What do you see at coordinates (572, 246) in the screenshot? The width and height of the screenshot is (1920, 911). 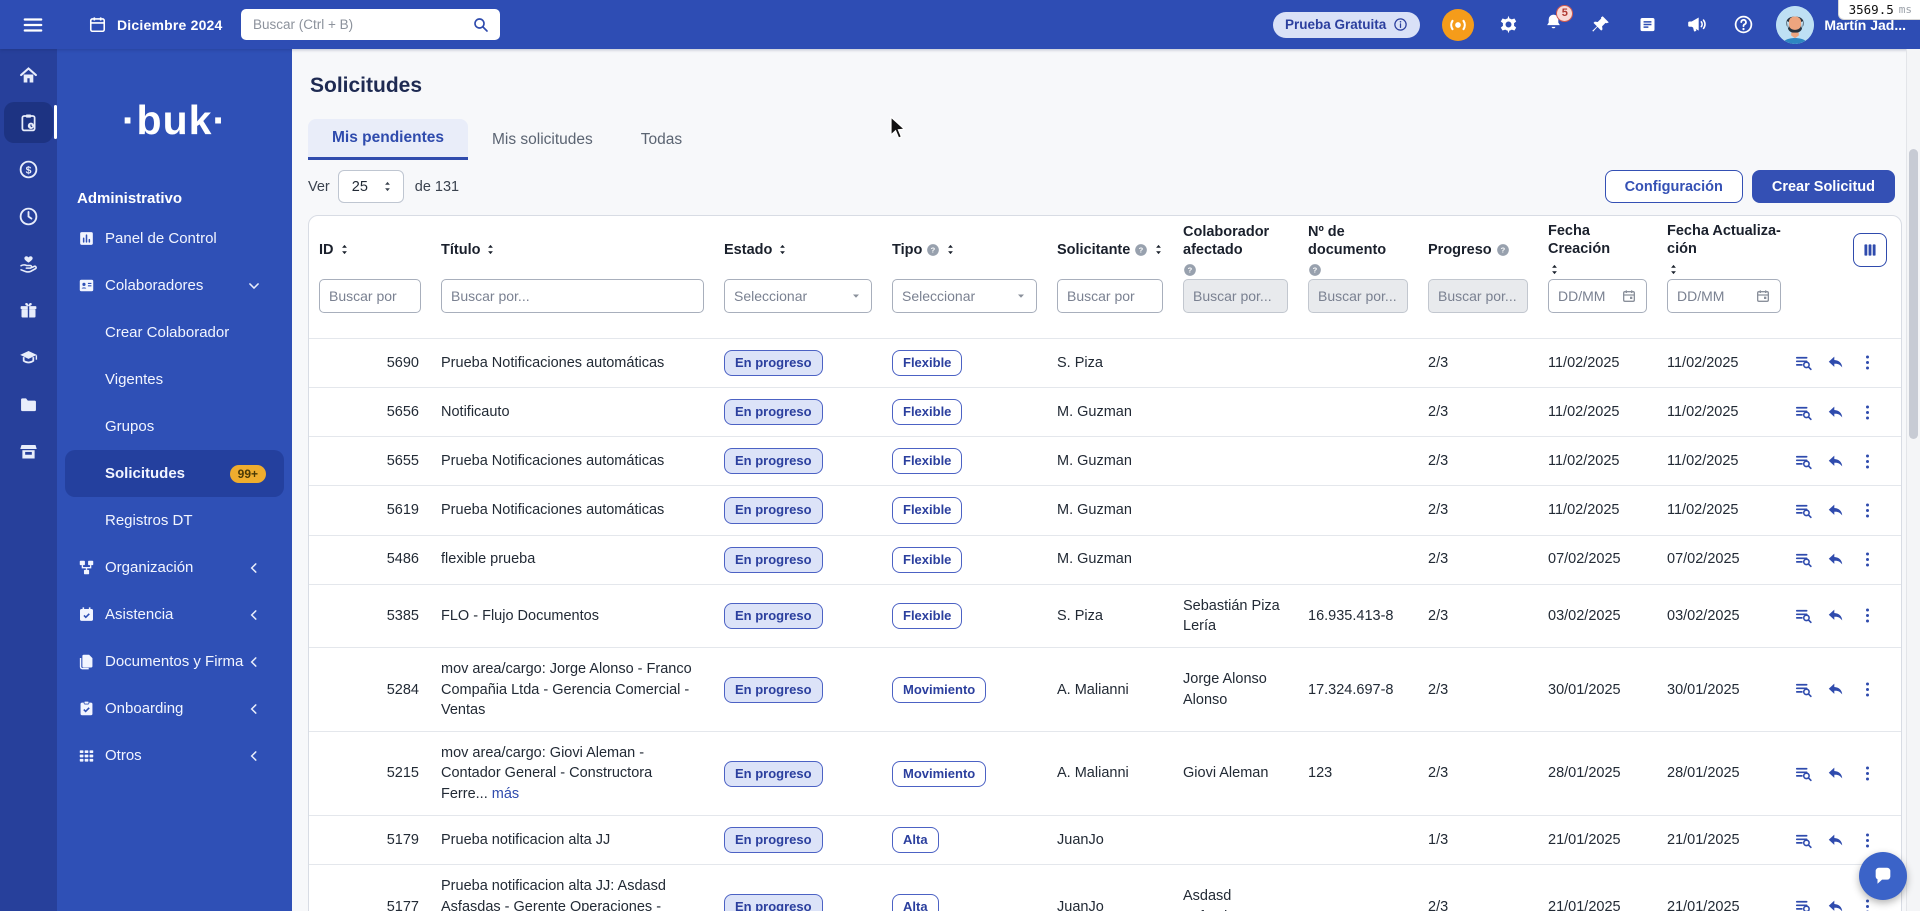 I see `column-header-title: Título` at bounding box center [572, 246].